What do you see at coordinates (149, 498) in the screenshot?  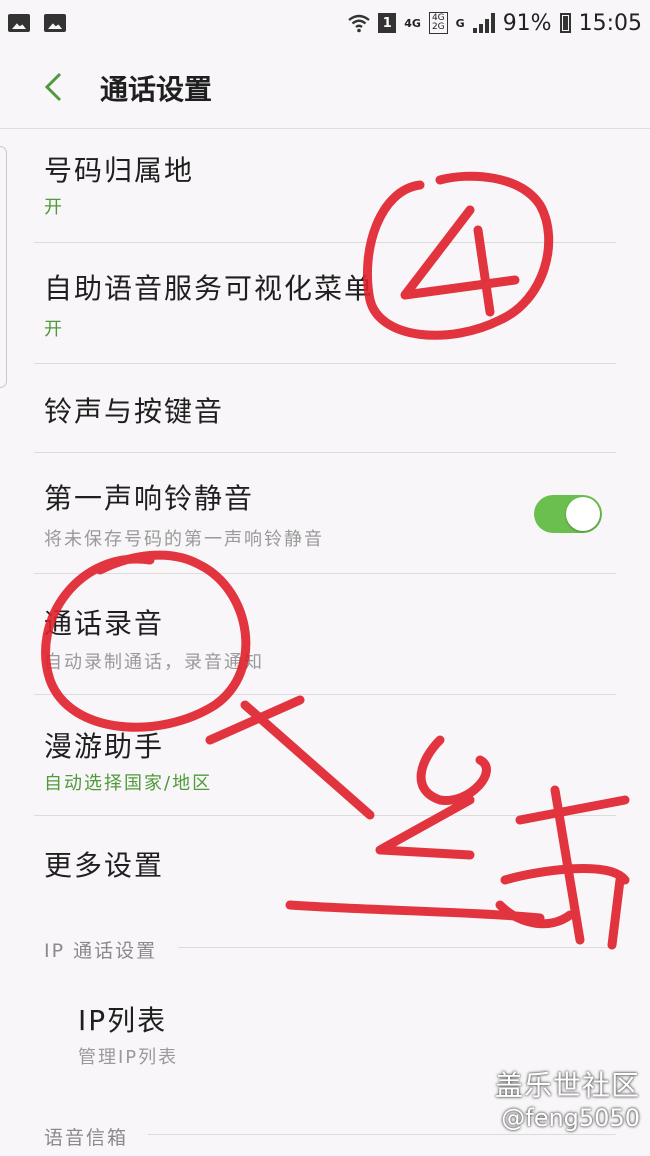 I see `setting-title: 第一声响铃静音` at bounding box center [149, 498].